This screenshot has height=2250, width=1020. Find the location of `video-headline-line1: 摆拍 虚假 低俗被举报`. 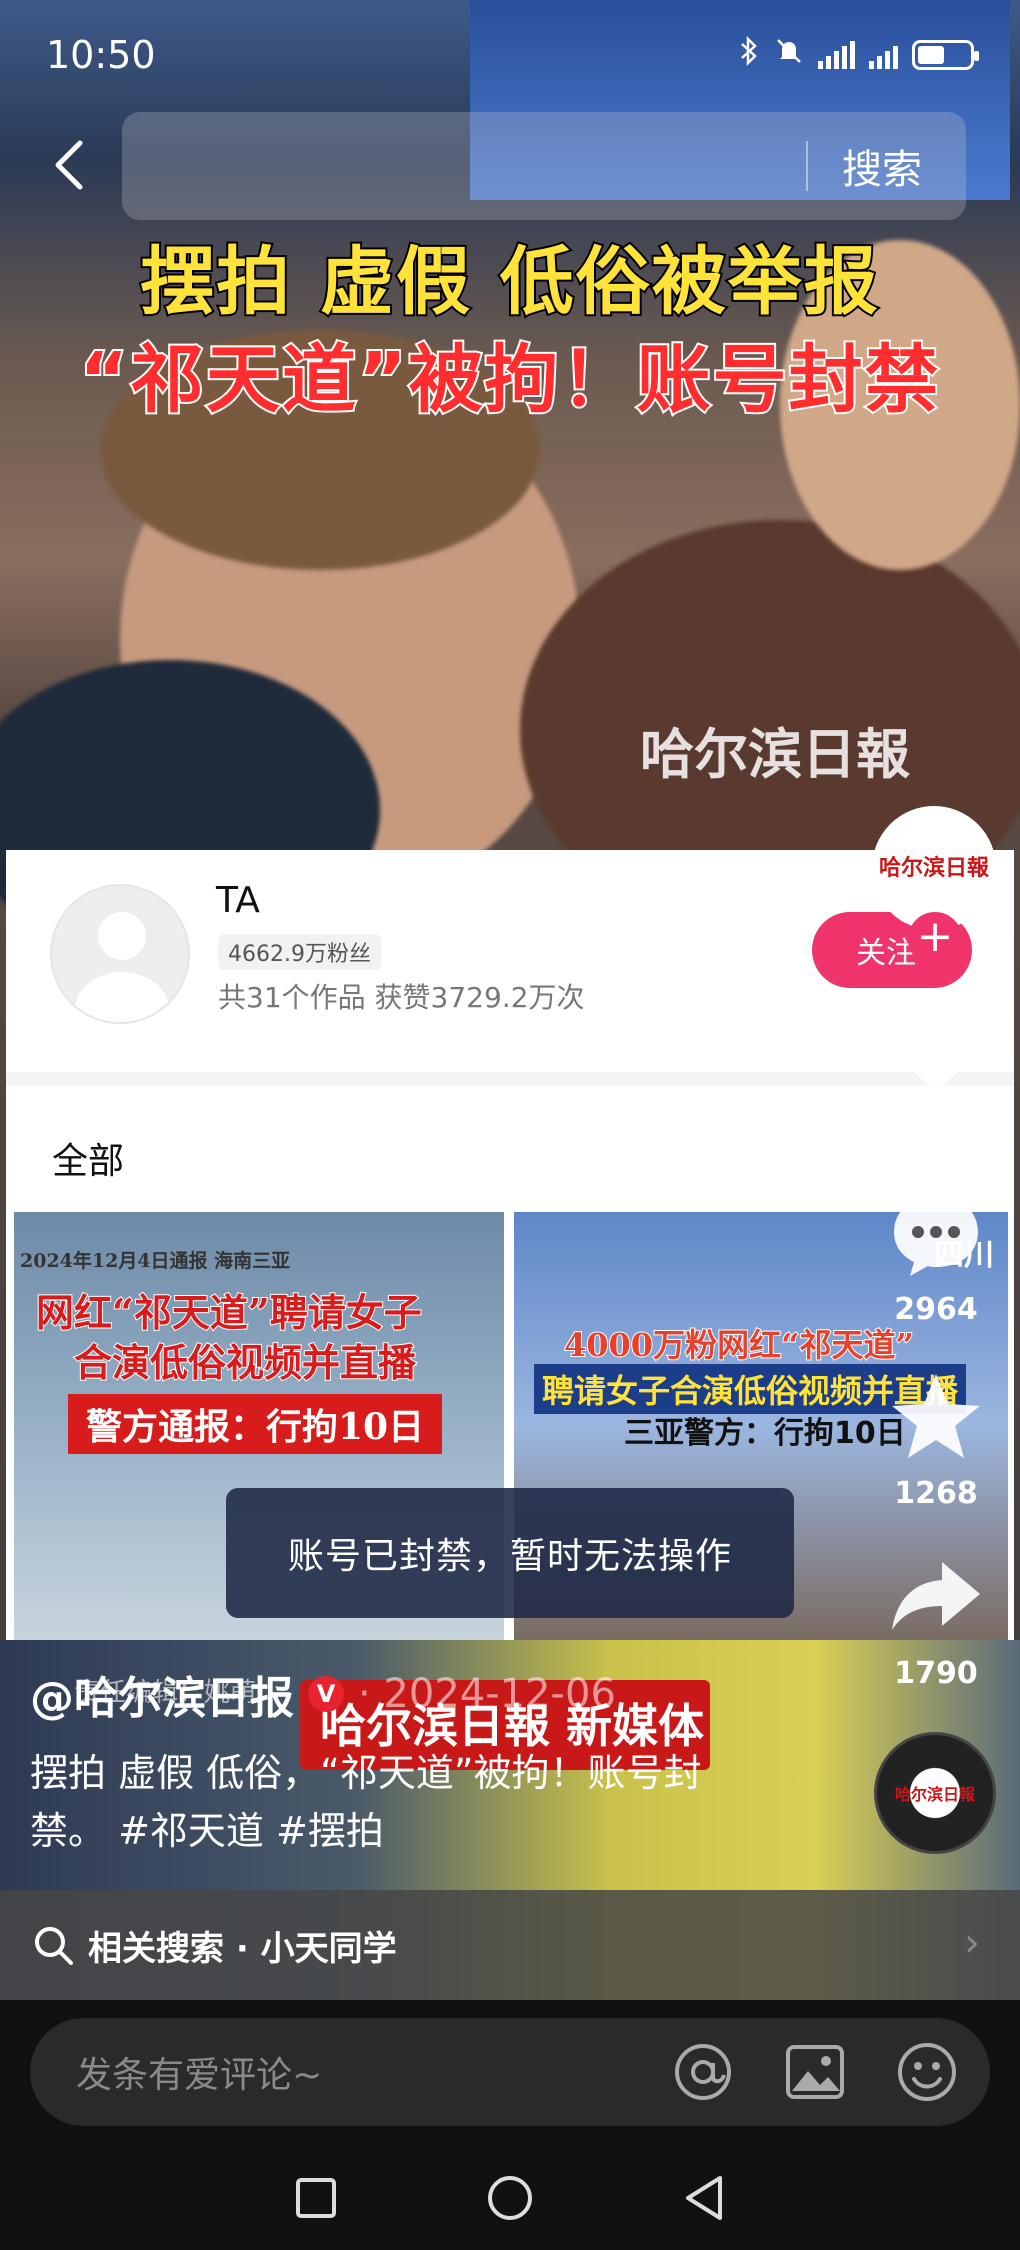

video-headline-line1: 摆拍 虚假 低俗被举报 is located at coordinates (509, 282).